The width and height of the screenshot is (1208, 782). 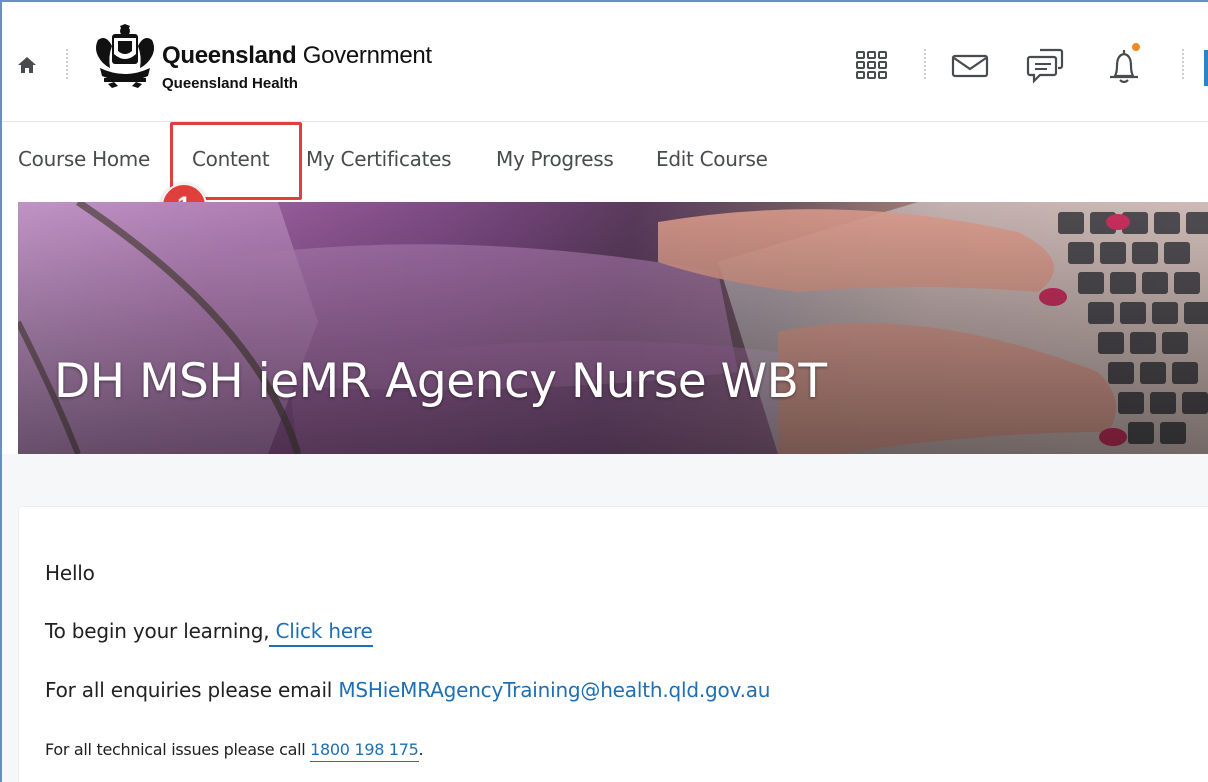 What do you see at coordinates (178, 749) in the screenshot?
I see `technical-text: For all technical issues please call` at bounding box center [178, 749].